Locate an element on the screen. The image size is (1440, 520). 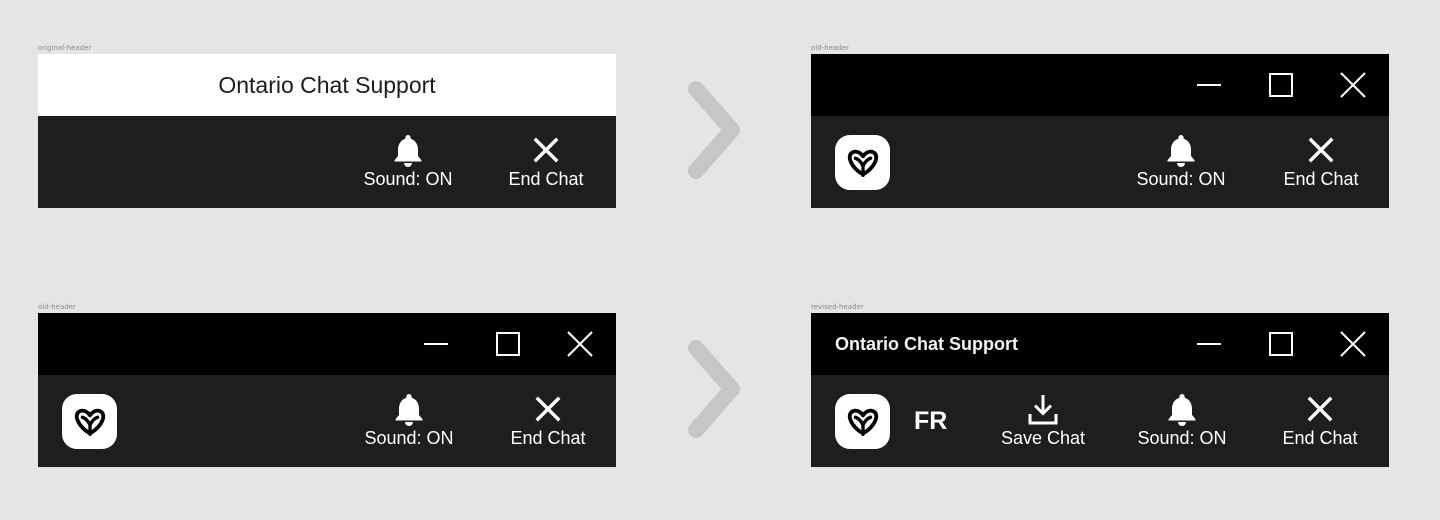
save-chat-button: Save Chat is located at coordinates (1043, 421).